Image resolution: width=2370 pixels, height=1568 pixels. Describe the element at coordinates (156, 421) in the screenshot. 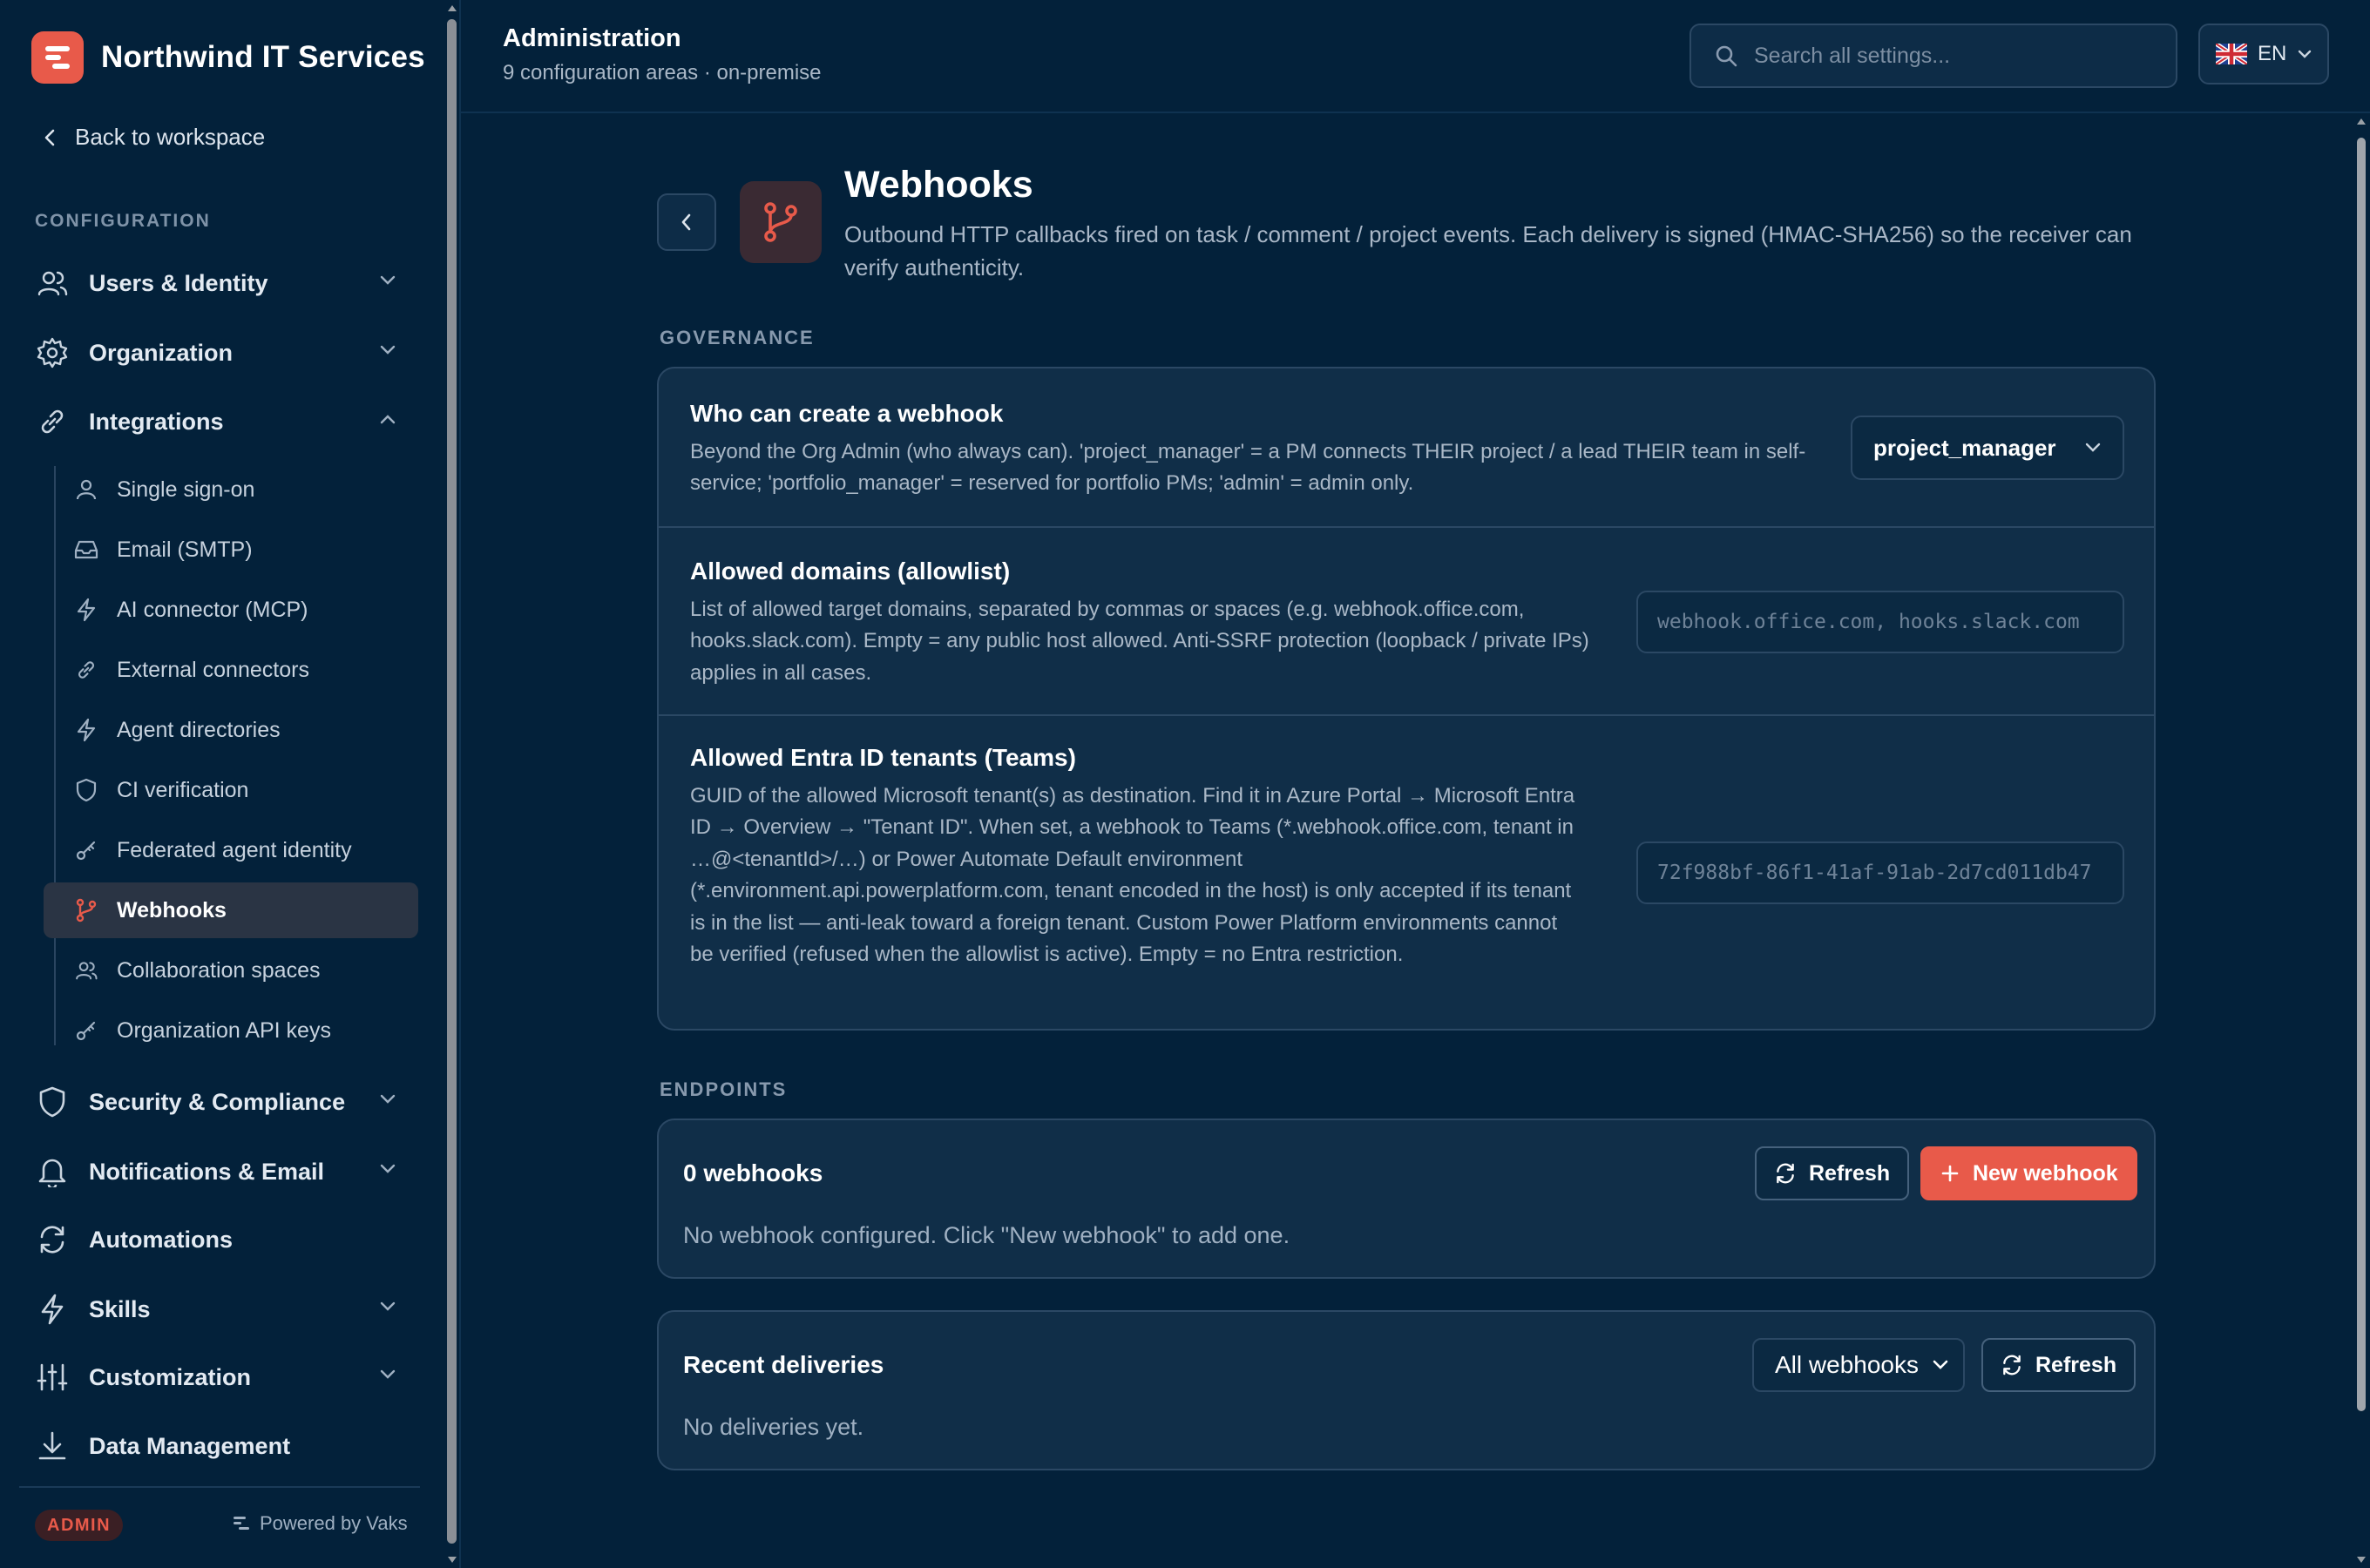

I see `nav-group-label: Integrations` at that location.